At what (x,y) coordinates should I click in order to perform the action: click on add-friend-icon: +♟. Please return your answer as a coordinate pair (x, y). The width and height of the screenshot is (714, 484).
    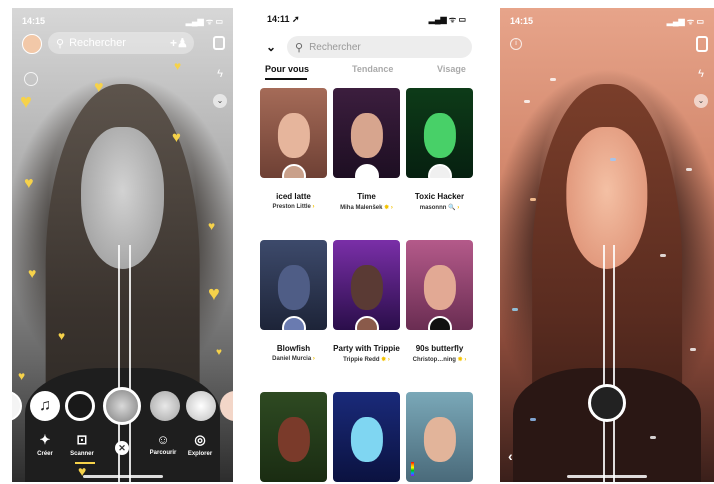
    Looking at the image, I should click on (179, 43).